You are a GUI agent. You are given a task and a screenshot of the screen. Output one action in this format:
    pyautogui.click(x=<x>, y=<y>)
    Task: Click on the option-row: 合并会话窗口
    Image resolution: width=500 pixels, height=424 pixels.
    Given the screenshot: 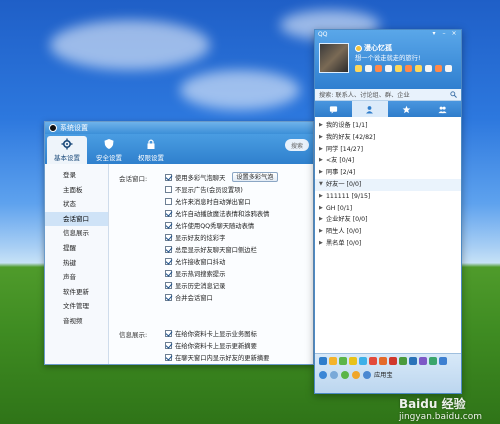 What is the action you would take?
    pyautogui.click(x=189, y=297)
    